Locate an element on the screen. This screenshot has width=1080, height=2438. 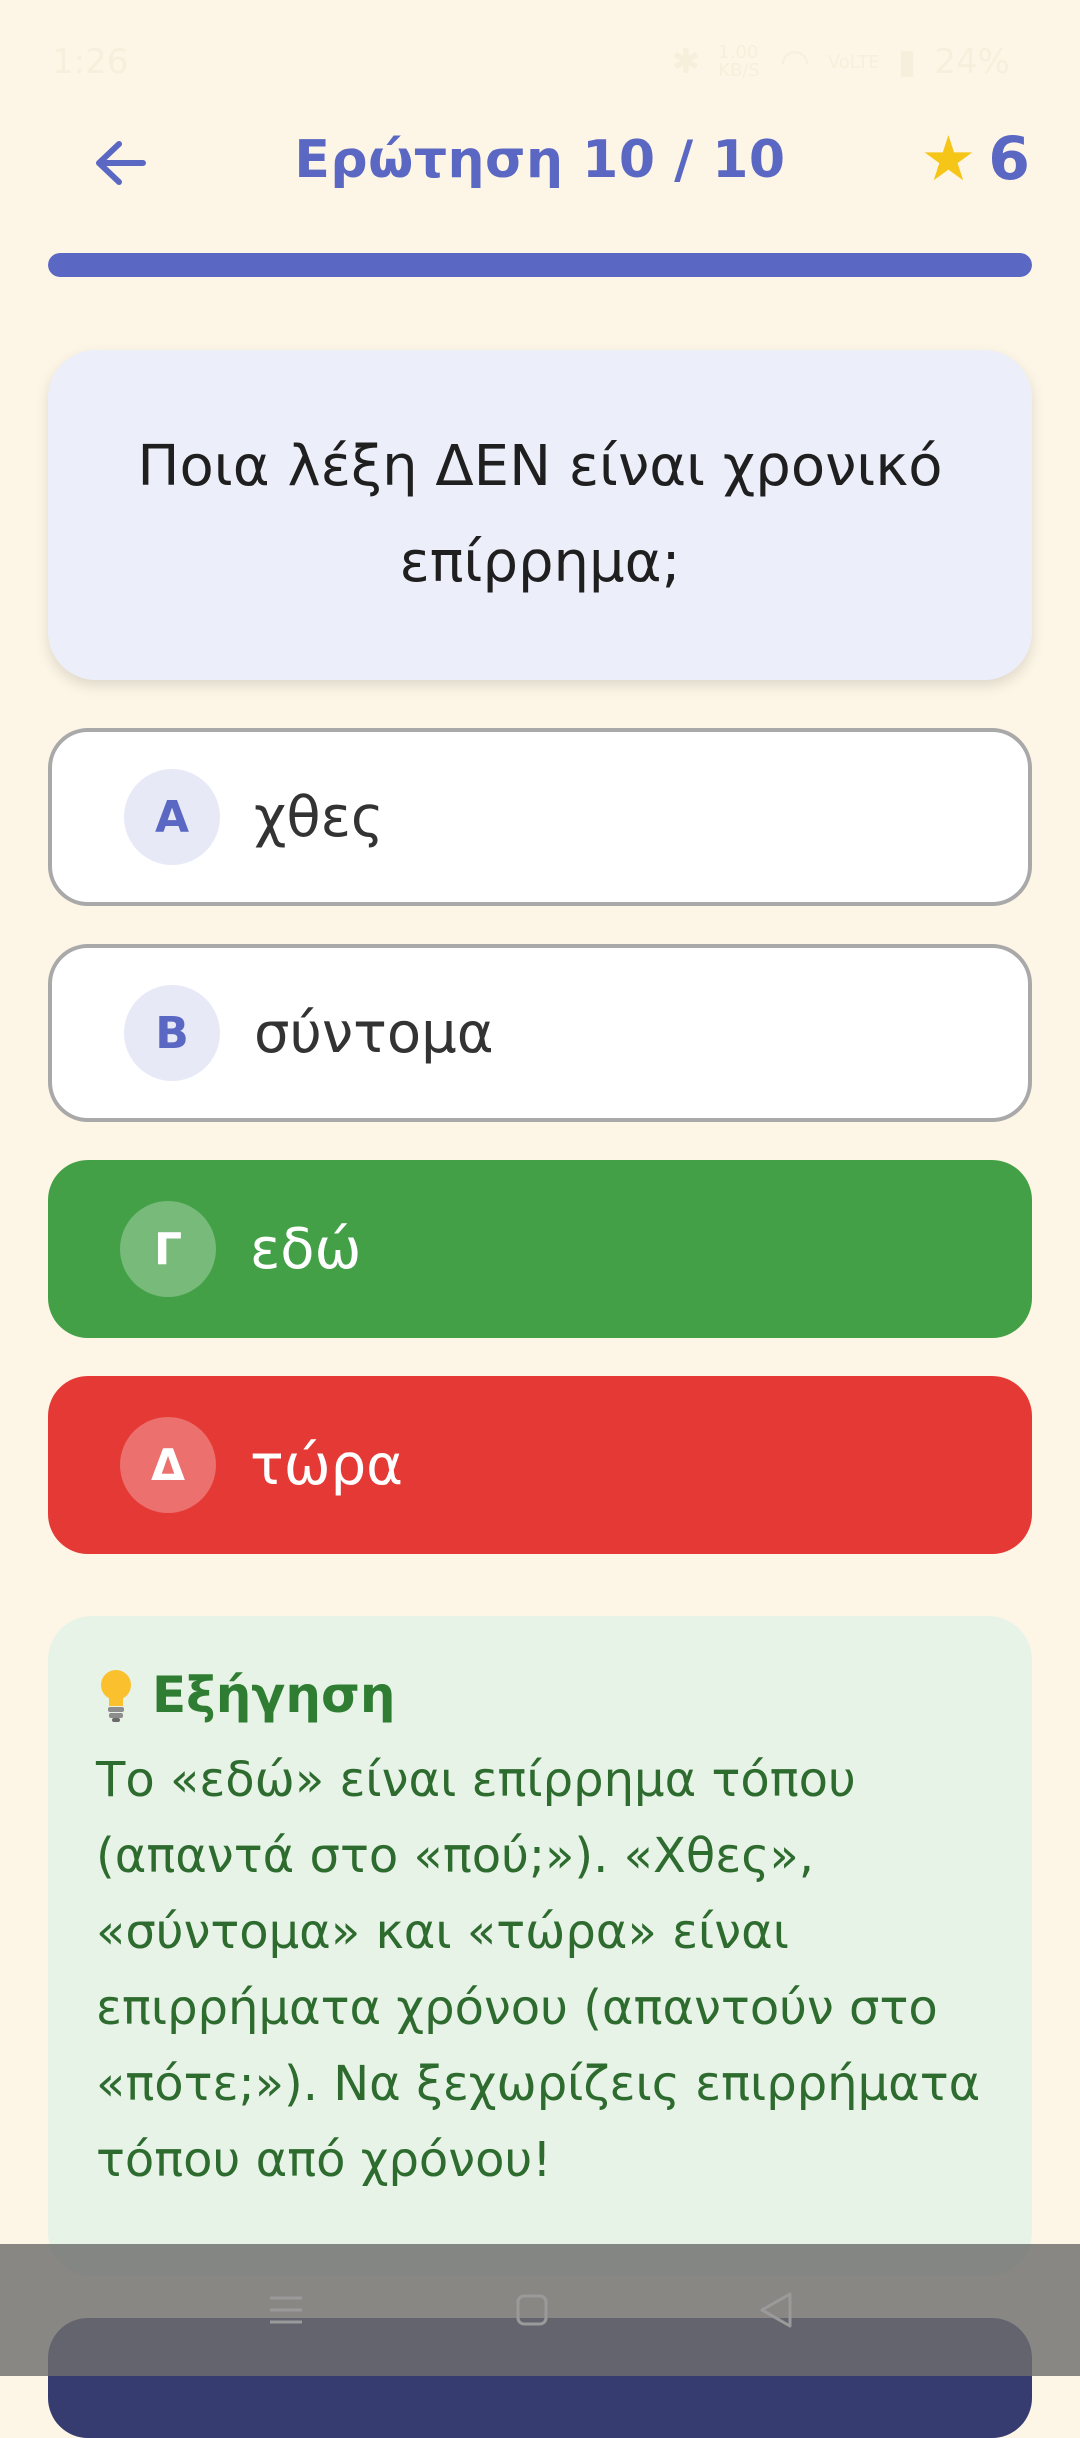
volte-label: VoLTE is located at coordinates (853, 62).